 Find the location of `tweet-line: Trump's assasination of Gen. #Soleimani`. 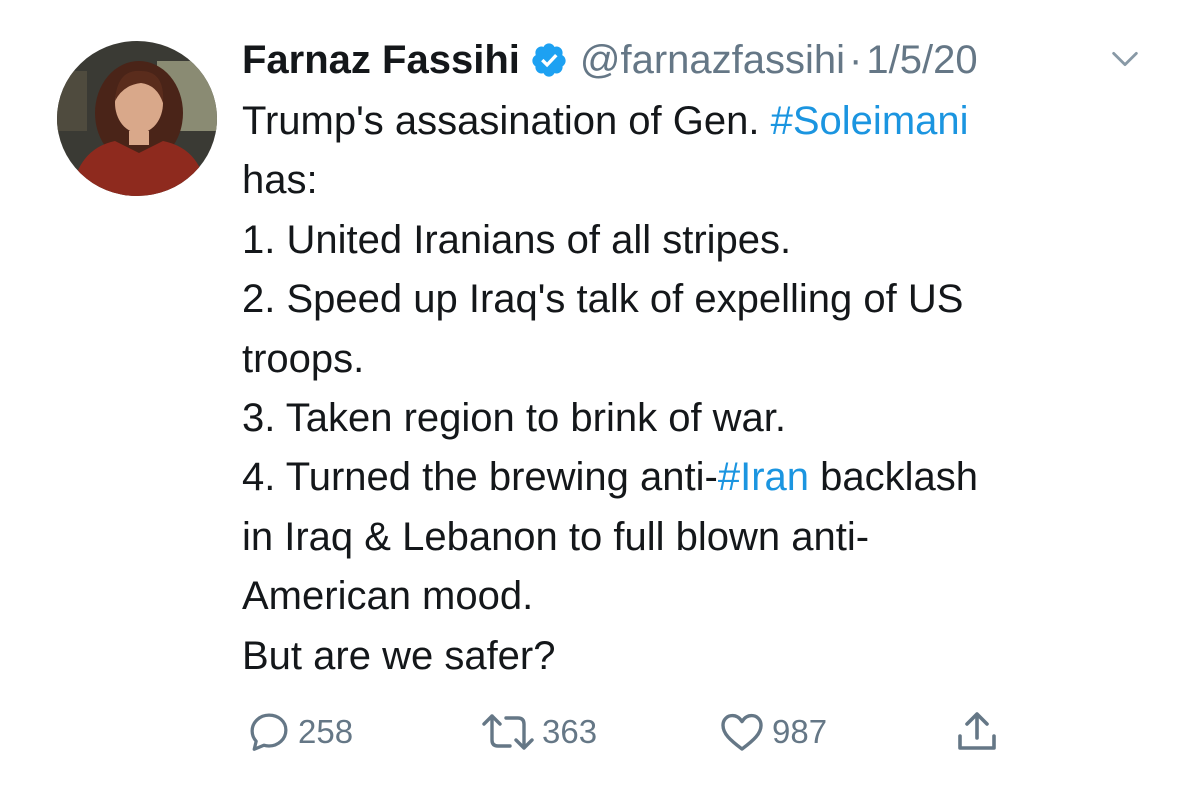

tweet-line: Trump's assasination of Gen. #Soleimani is located at coordinates (692, 121).